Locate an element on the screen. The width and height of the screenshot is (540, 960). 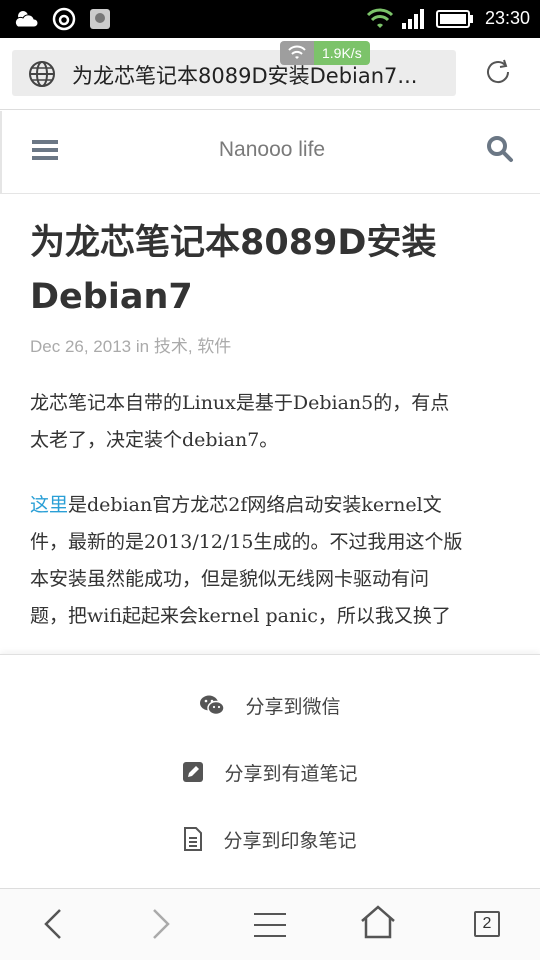
text-line: 本安装虽然能成功，但是貌似无线网卡驱动有问 is located at coordinates (230, 579).